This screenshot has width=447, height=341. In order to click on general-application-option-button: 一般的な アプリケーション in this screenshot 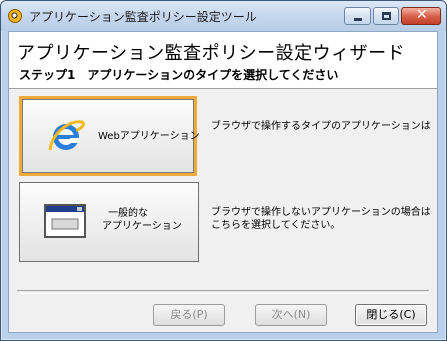, I will do `click(109, 222)`.